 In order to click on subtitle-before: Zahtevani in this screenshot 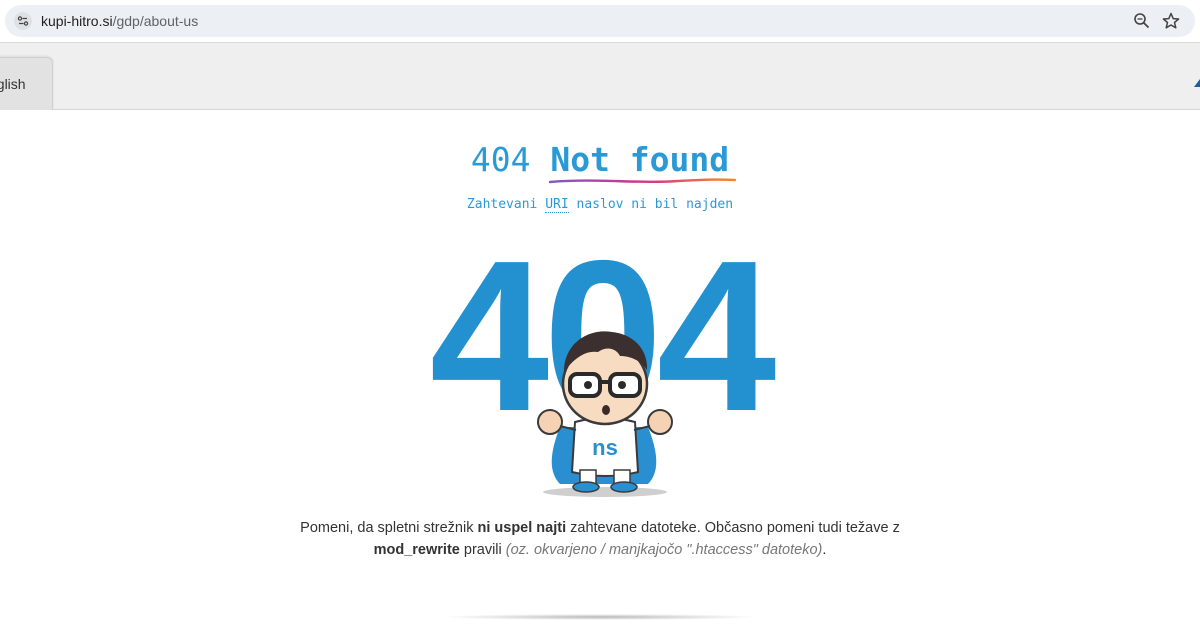, I will do `click(502, 204)`.